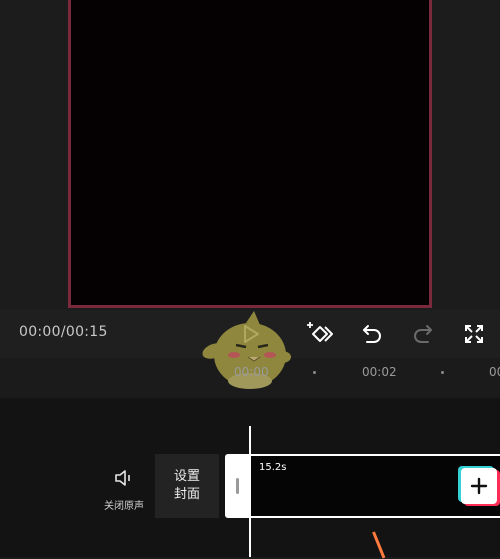 This screenshot has width=500, height=559. I want to click on redo-icon, so click(423, 334).